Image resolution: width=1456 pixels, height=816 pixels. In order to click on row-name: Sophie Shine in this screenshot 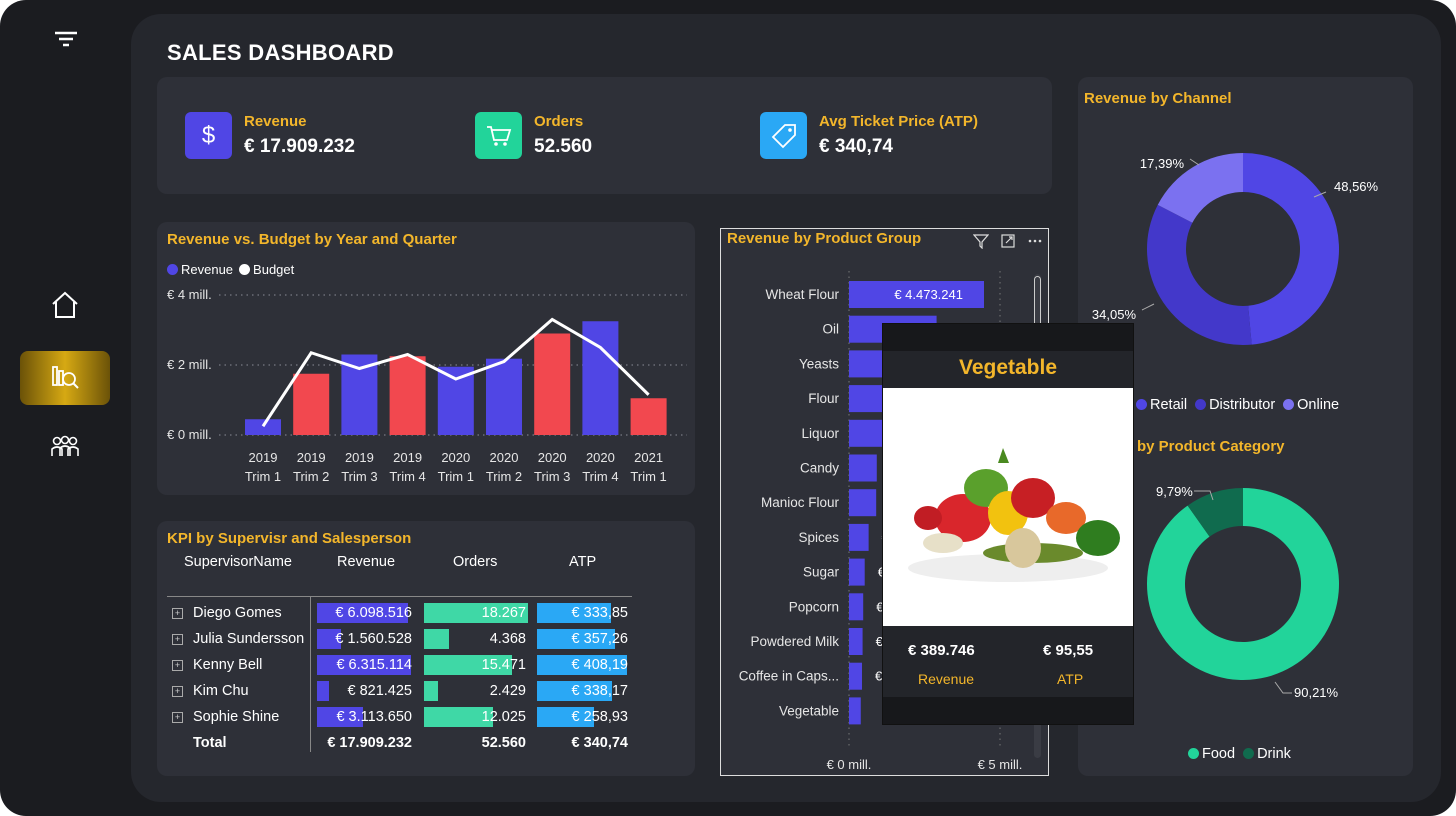, I will do `click(236, 717)`.